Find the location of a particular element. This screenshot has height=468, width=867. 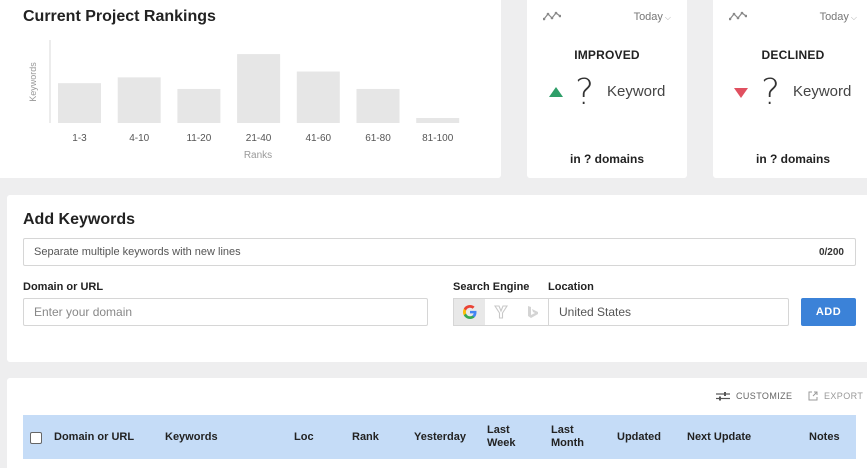

col-notes: Notes is located at coordinates (824, 437).